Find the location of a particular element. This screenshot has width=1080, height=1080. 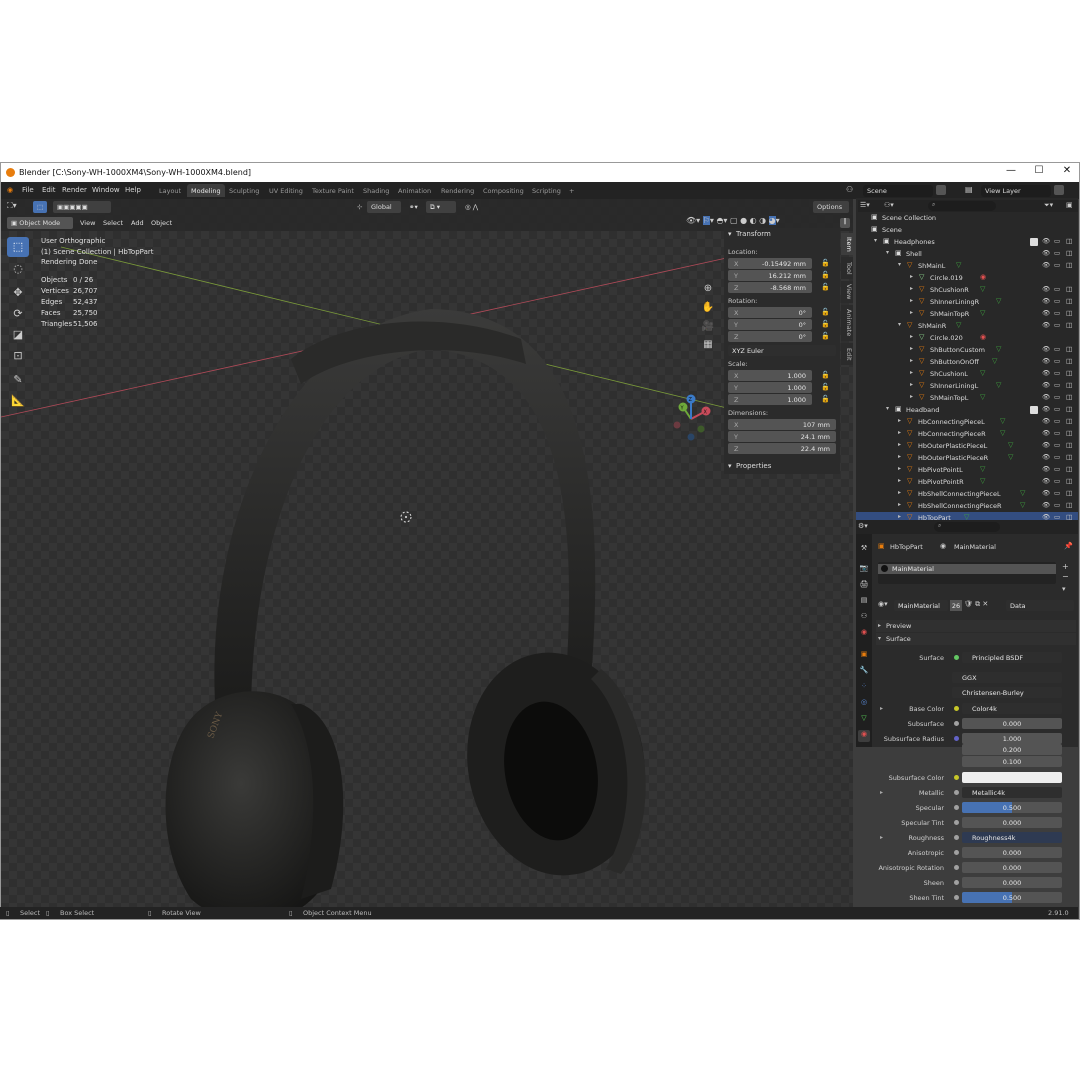

scale-x-field: X 1.000 is located at coordinates (770, 375).